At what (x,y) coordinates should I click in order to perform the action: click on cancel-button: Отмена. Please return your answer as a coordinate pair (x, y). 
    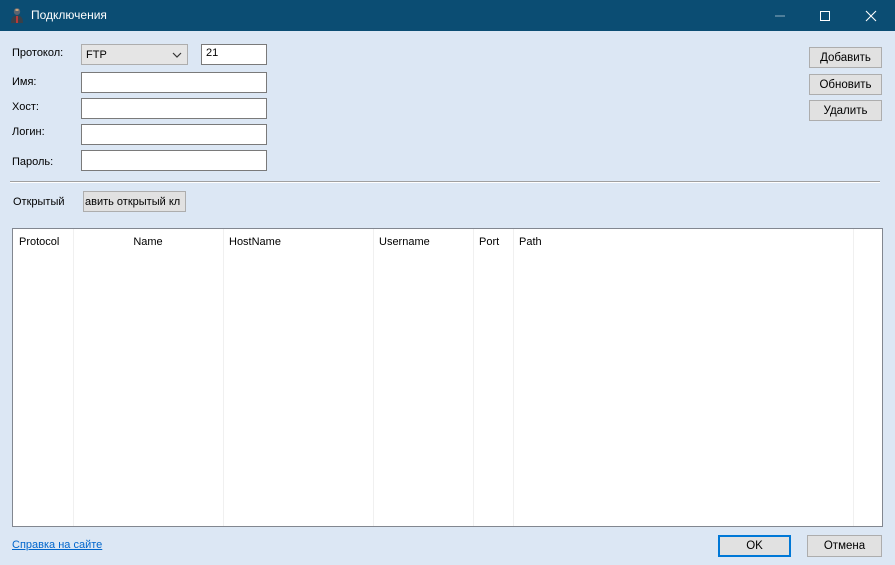
    Looking at the image, I should click on (844, 546).